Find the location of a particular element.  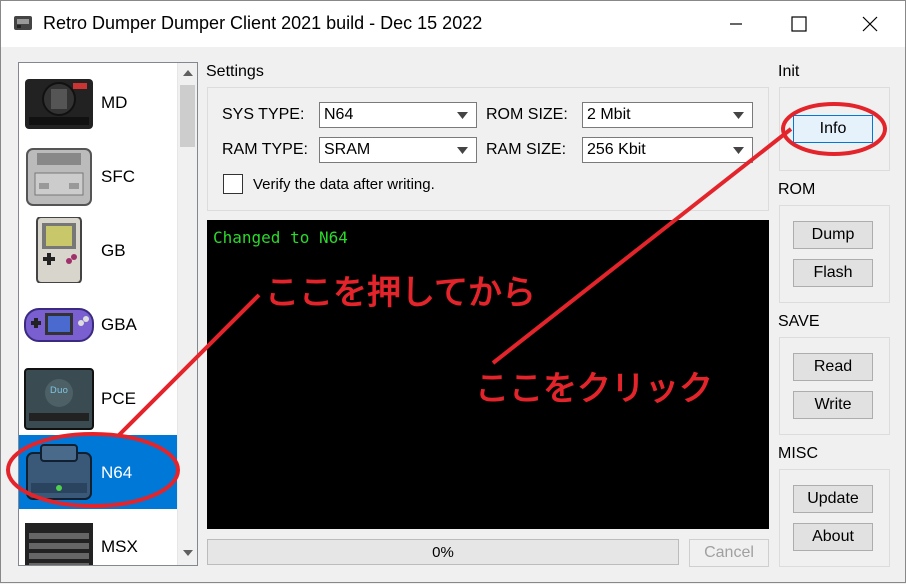

system-label: SFC is located at coordinates (118, 176).